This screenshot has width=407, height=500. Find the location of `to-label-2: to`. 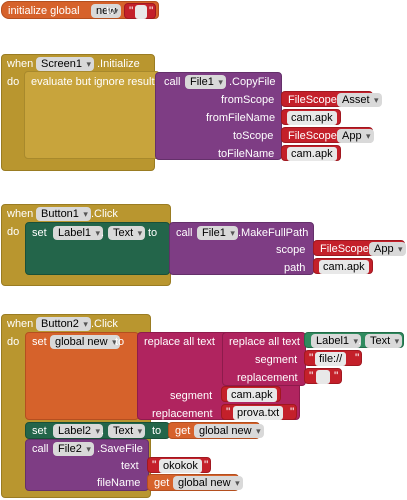

to-label-2: to is located at coordinates (120, 342).